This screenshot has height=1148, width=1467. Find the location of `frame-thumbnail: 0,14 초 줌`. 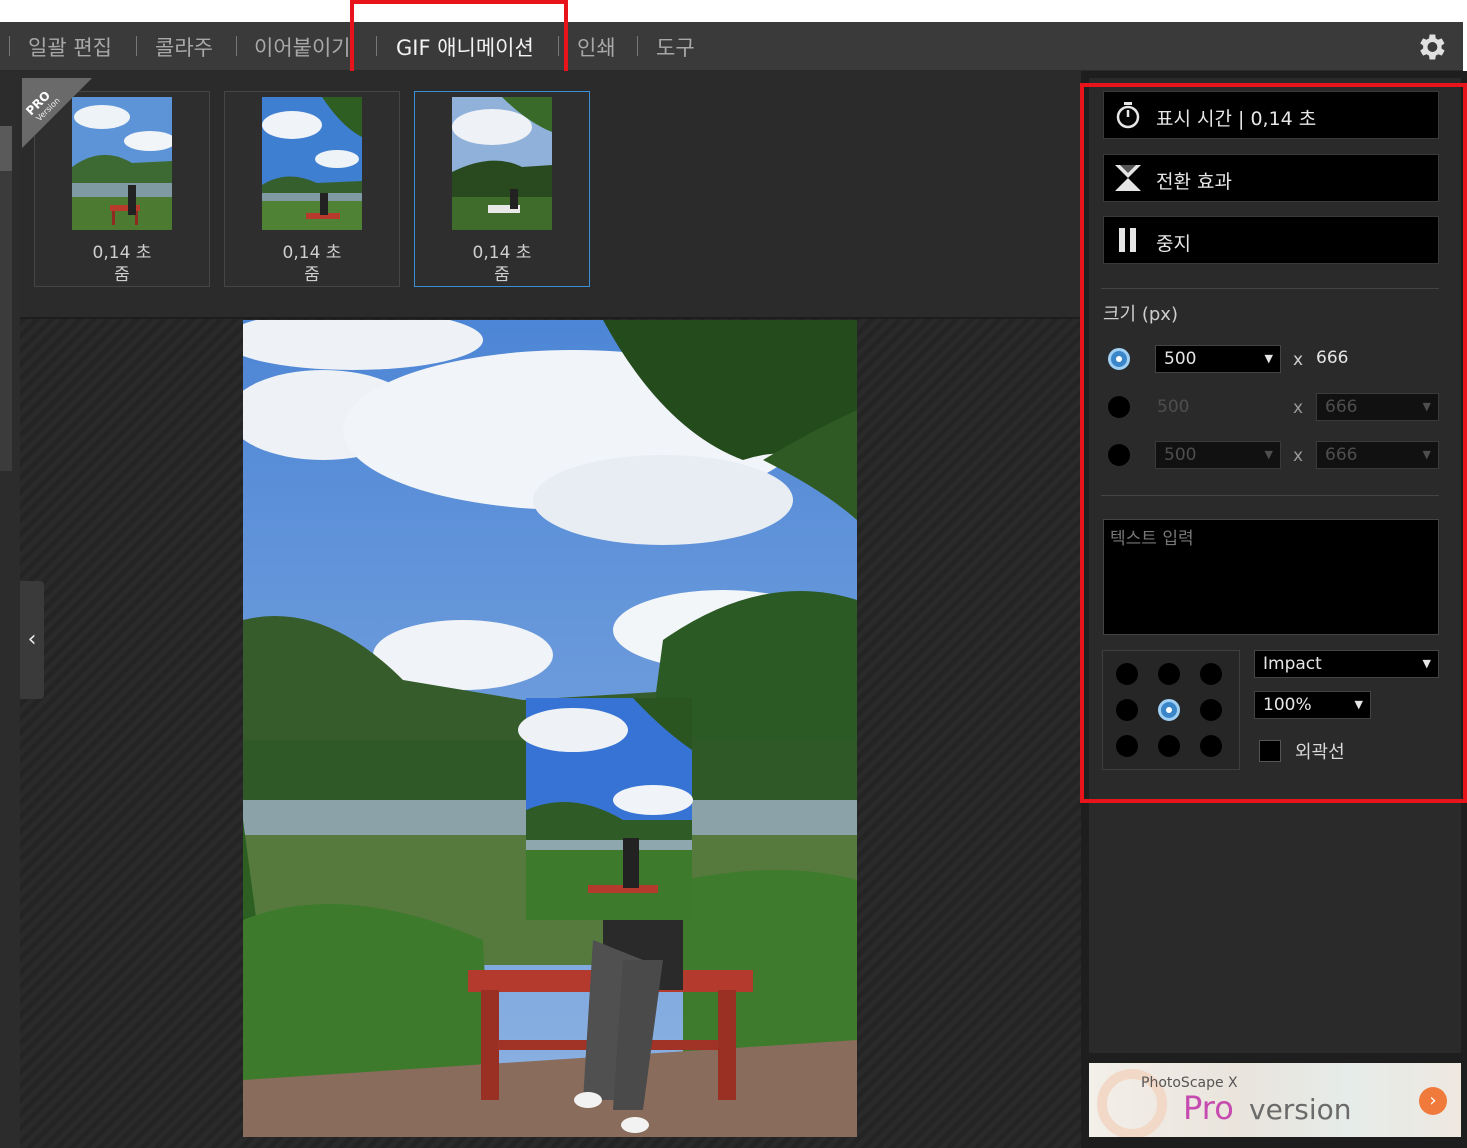

frame-thumbnail: 0,14 초 줌 is located at coordinates (312, 189).